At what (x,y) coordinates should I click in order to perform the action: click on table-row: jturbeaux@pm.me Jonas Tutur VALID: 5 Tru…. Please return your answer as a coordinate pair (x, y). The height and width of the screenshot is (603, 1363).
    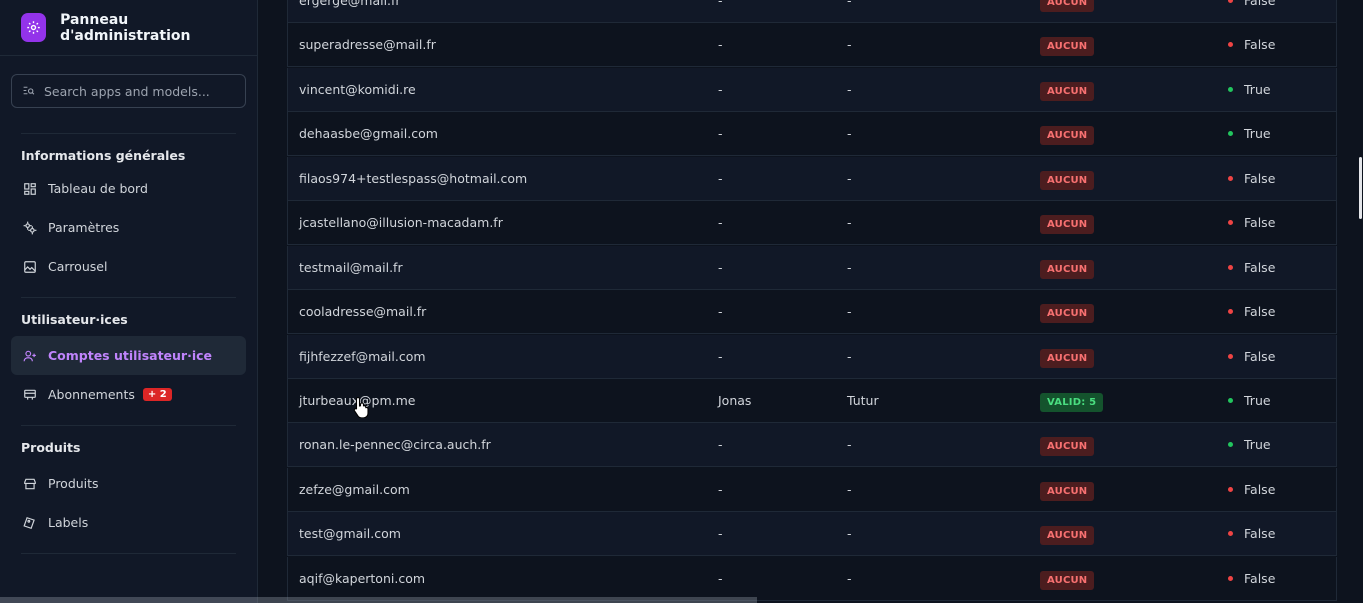
    Looking at the image, I should click on (812, 401).